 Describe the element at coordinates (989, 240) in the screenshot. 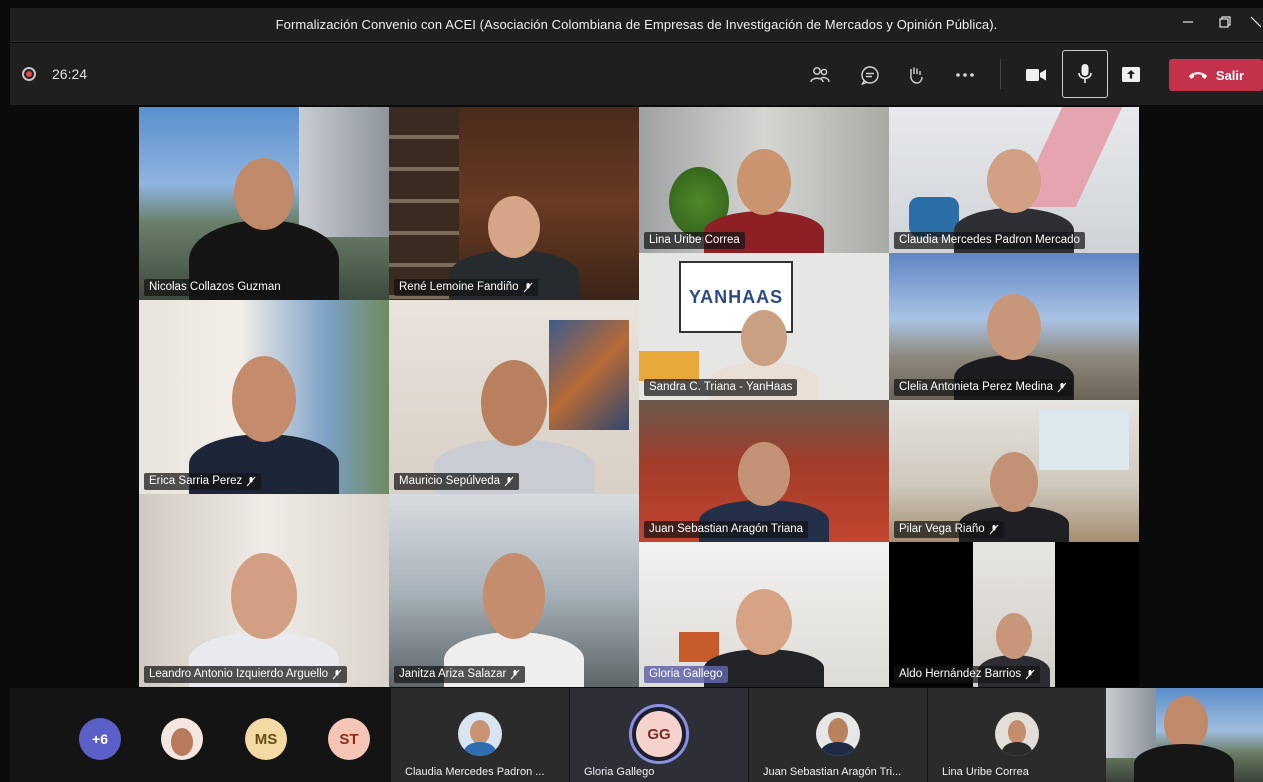

I see `participant-name: Claudia Mercedes Padron Mercado` at that location.